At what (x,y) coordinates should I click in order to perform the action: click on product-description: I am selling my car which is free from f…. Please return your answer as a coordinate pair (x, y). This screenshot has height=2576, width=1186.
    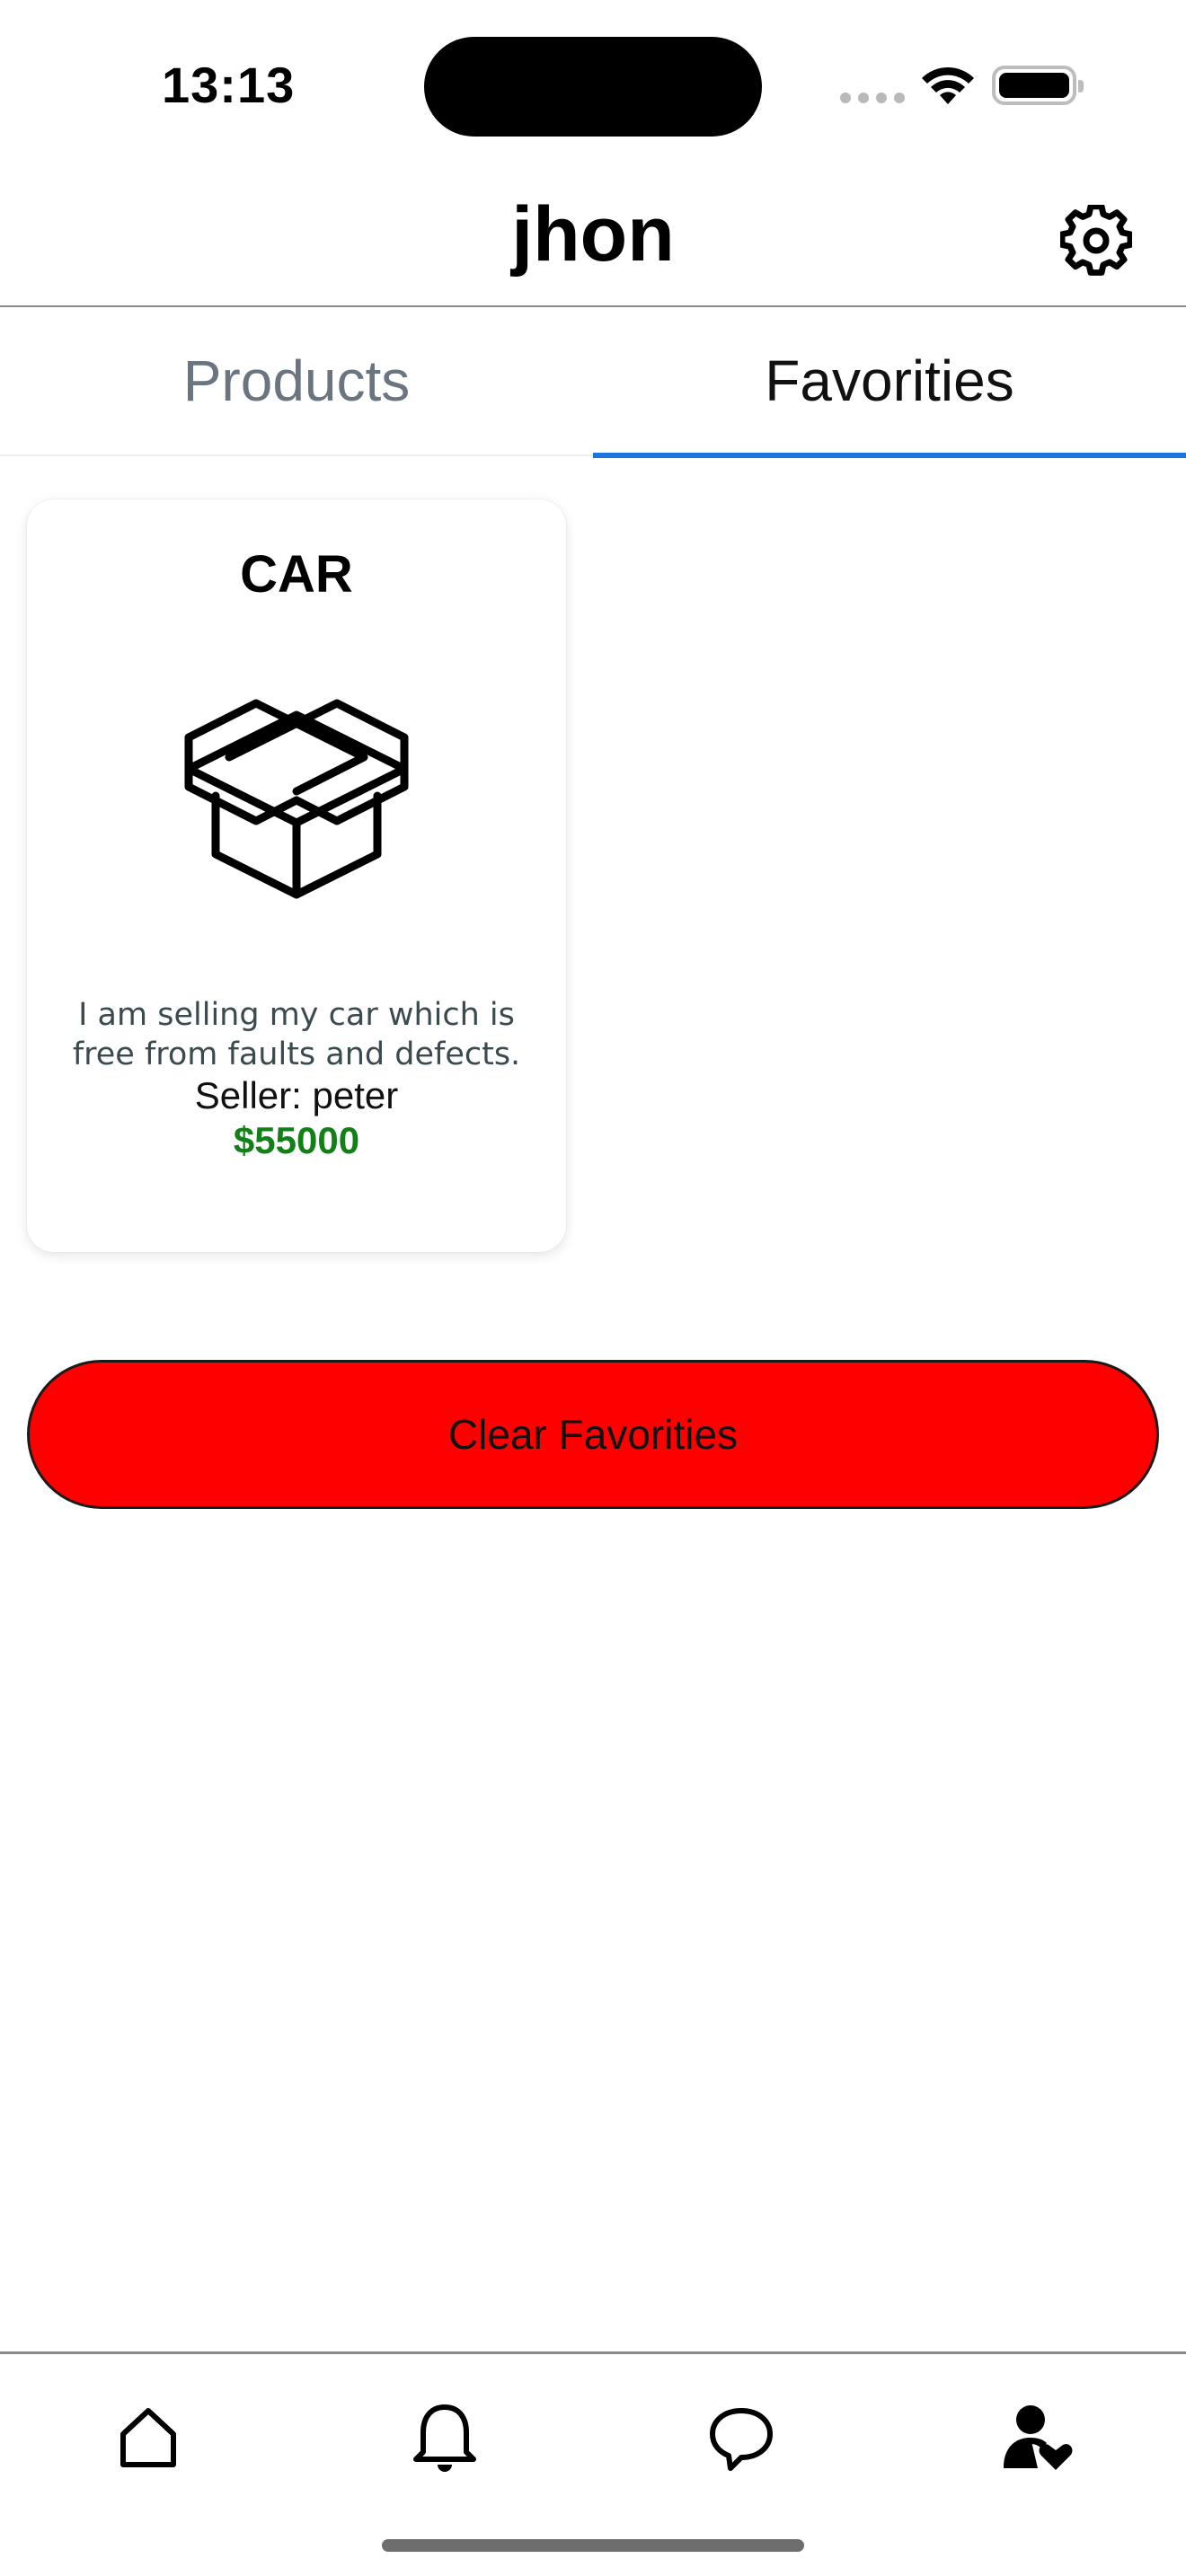
    Looking at the image, I should click on (296, 1034).